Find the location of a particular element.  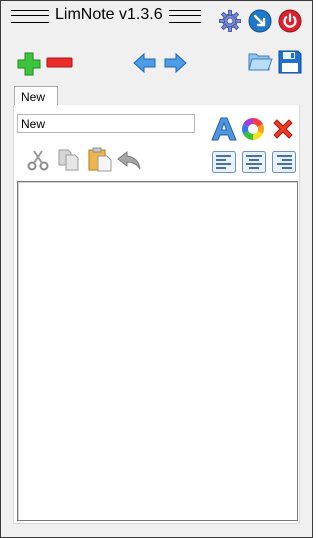

align-left-icon is located at coordinates (224, 162).